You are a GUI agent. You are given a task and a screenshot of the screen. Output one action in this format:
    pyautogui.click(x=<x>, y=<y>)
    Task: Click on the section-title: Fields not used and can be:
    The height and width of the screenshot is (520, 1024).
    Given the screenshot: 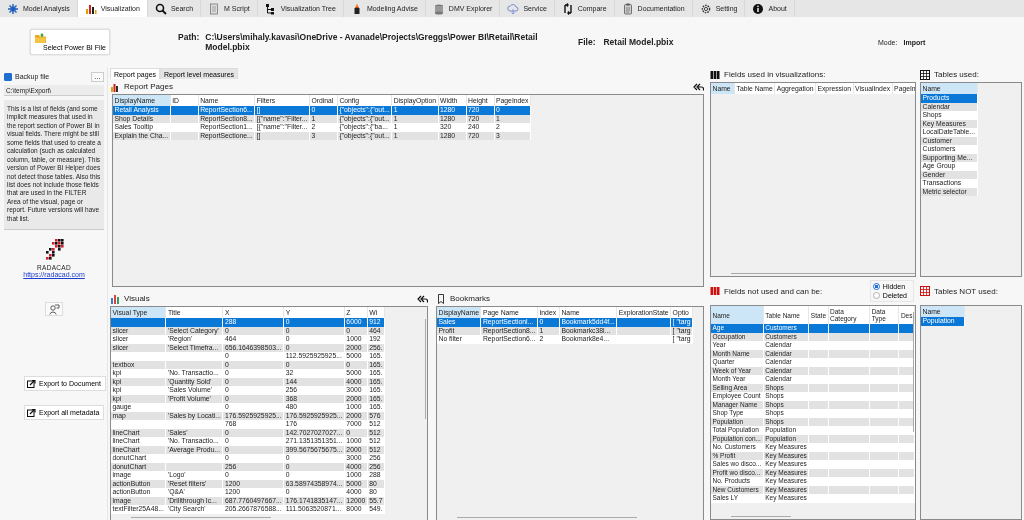 What is the action you would take?
    pyautogui.click(x=773, y=291)
    